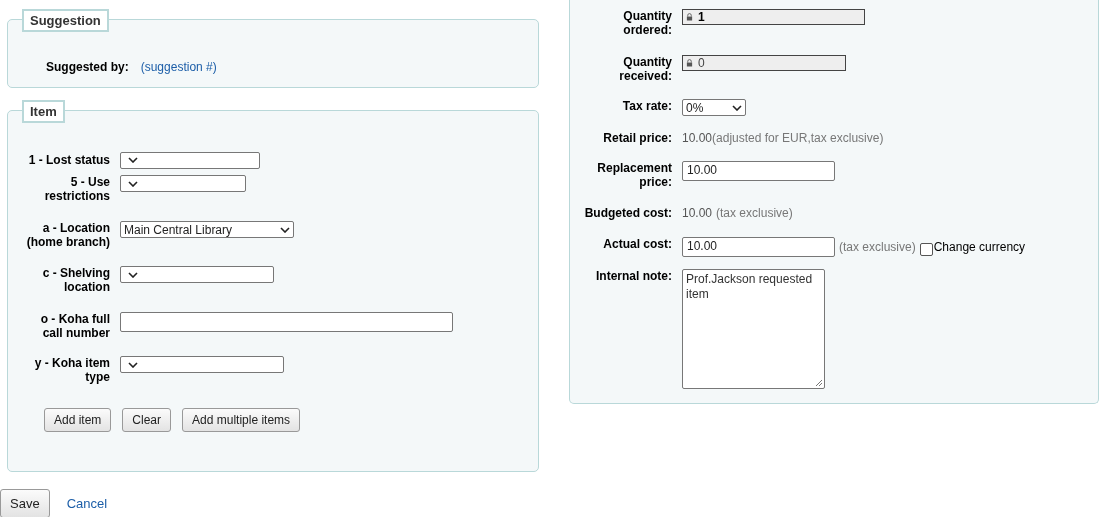  Describe the element at coordinates (178, 67) in the screenshot. I see `suggestion-link: (suggestion #)` at that location.